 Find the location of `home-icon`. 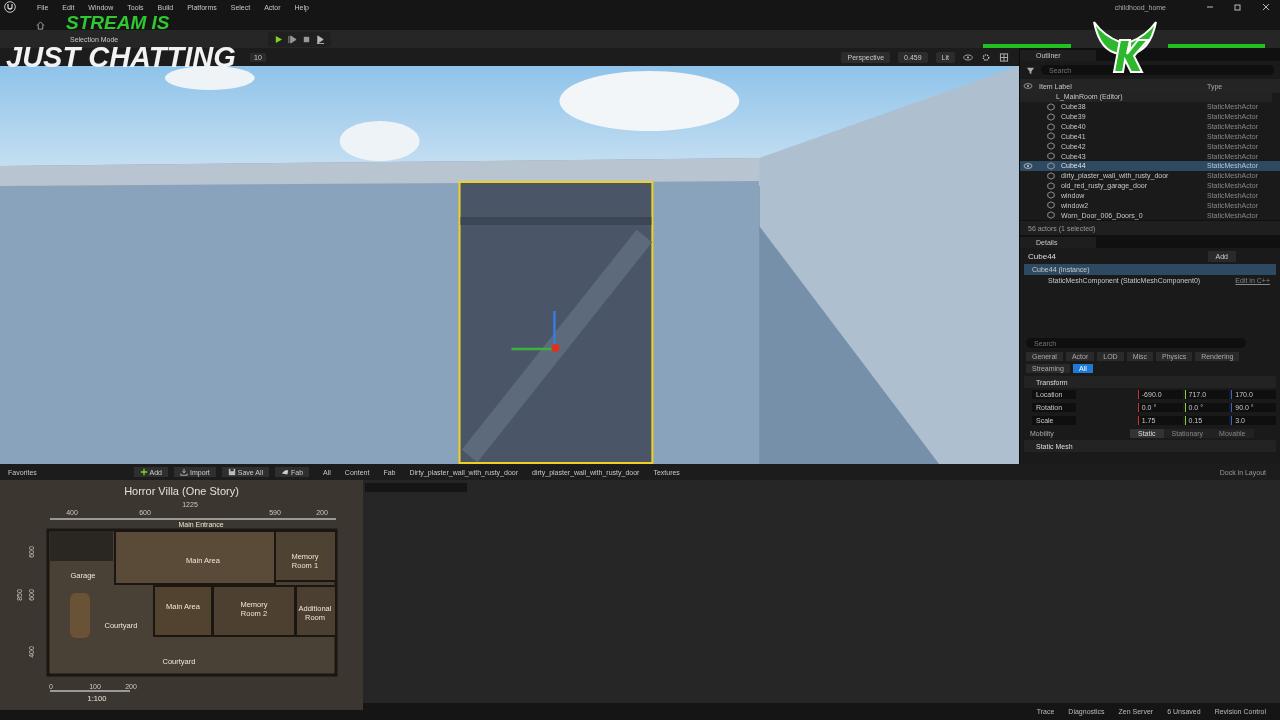

home-icon is located at coordinates (40, 25).